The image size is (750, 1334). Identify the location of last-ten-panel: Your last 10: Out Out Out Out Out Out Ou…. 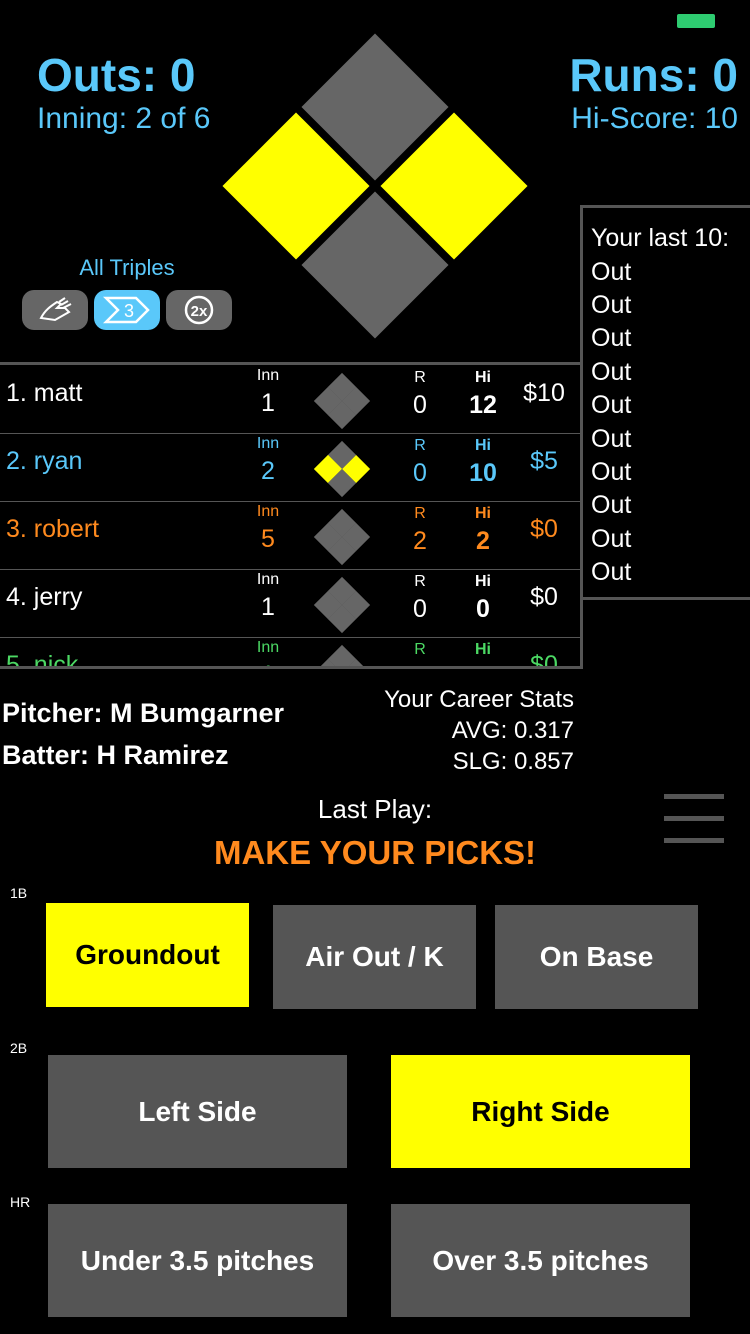
(665, 402).